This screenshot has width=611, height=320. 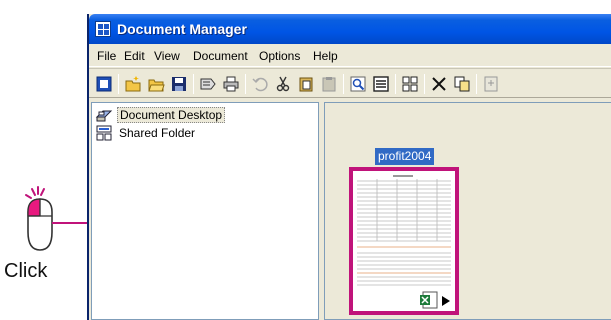 I want to click on print-button, so click(x=231, y=84).